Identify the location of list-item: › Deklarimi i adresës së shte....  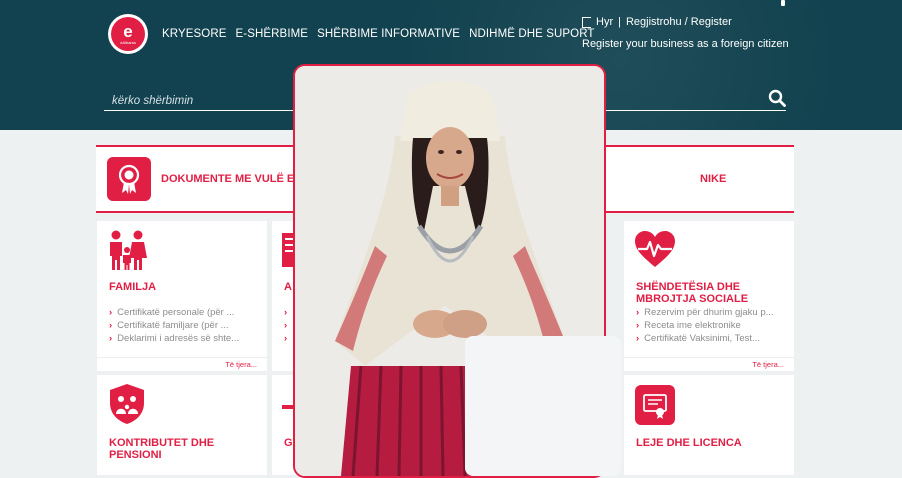
(174, 338).